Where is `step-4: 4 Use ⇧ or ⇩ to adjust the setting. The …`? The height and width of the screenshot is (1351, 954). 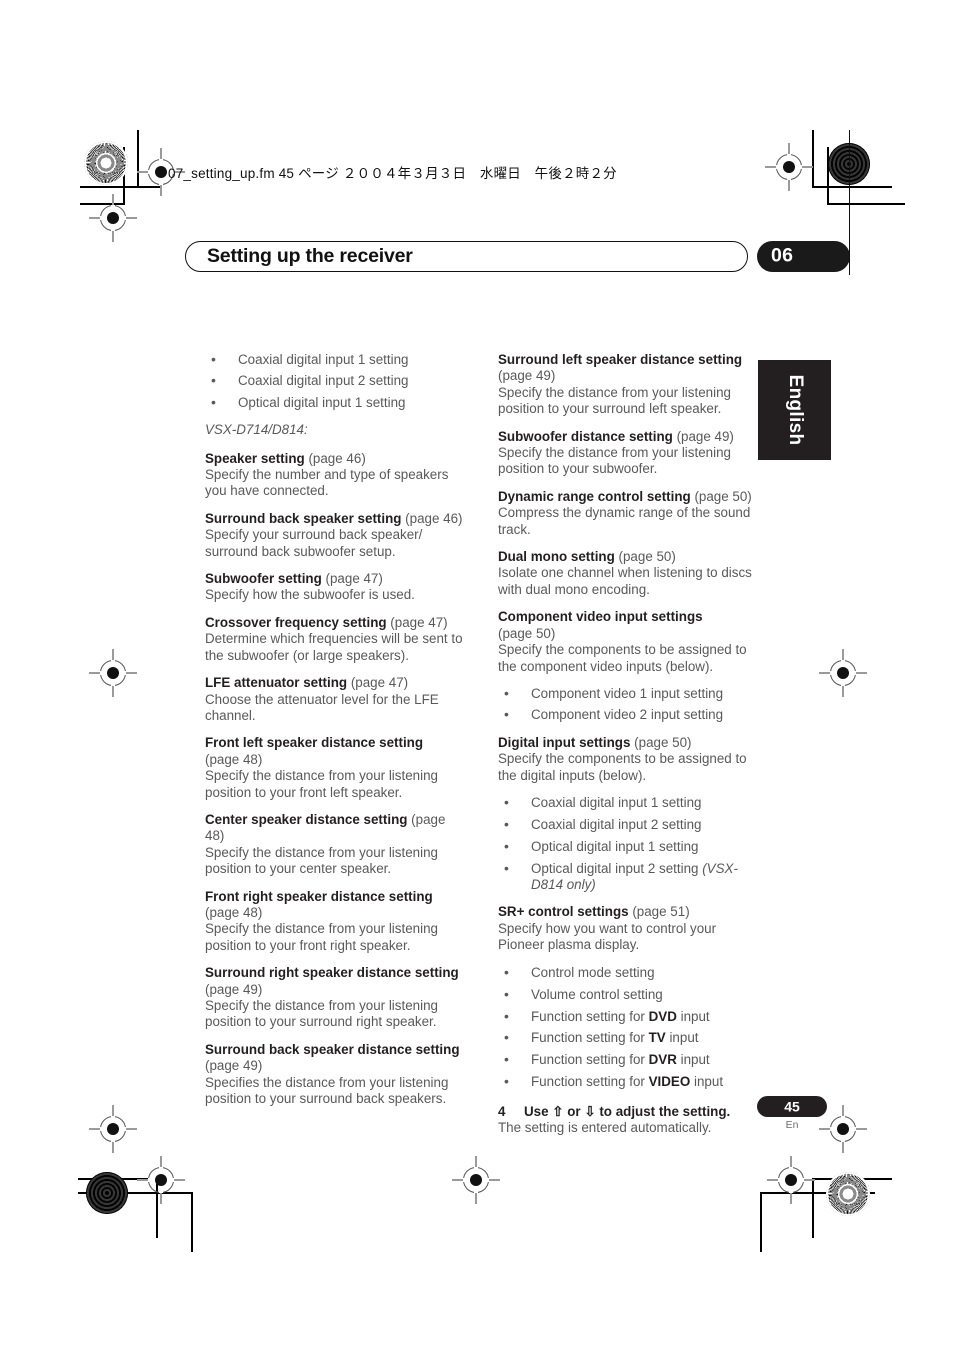
step-4: 4 Use ⇧ or ⇩ to adjust the setting. The … is located at coordinates (628, 1120).